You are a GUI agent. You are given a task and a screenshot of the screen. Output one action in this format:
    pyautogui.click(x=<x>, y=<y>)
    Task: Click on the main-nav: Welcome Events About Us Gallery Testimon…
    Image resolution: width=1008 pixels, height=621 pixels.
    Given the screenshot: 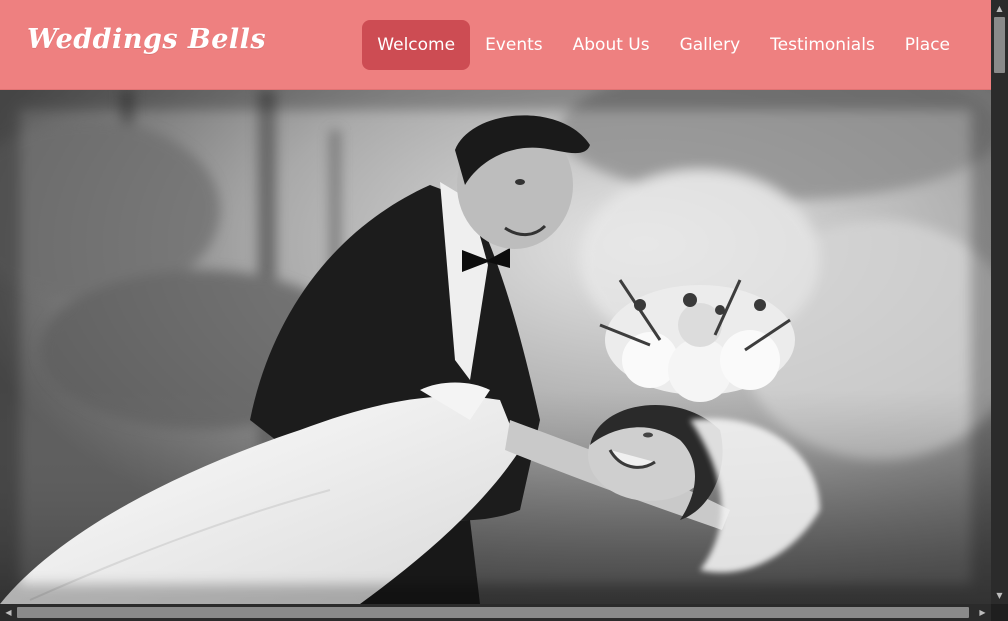 What is the action you would take?
    pyautogui.click(x=663, y=45)
    